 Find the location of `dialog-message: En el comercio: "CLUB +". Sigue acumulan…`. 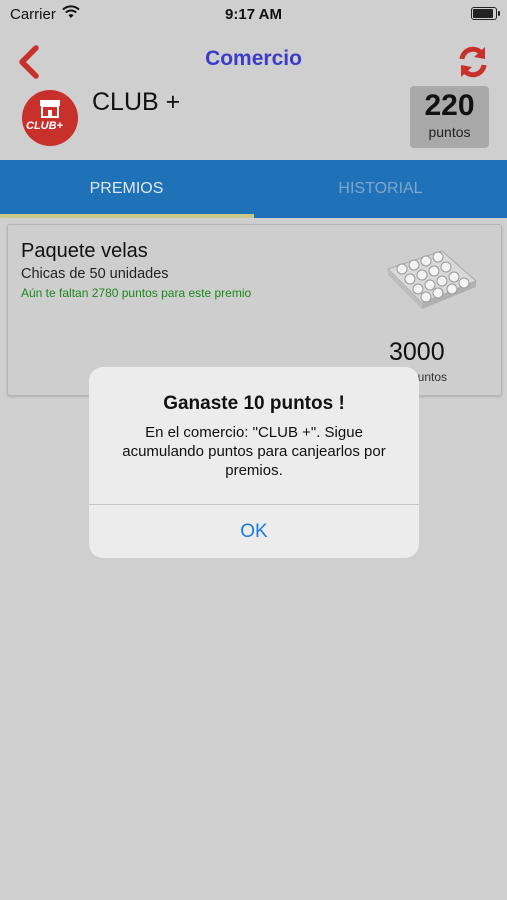

dialog-message: En el comercio: "CLUB +". Sigue acumulan… is located at coordinates (254, 451).